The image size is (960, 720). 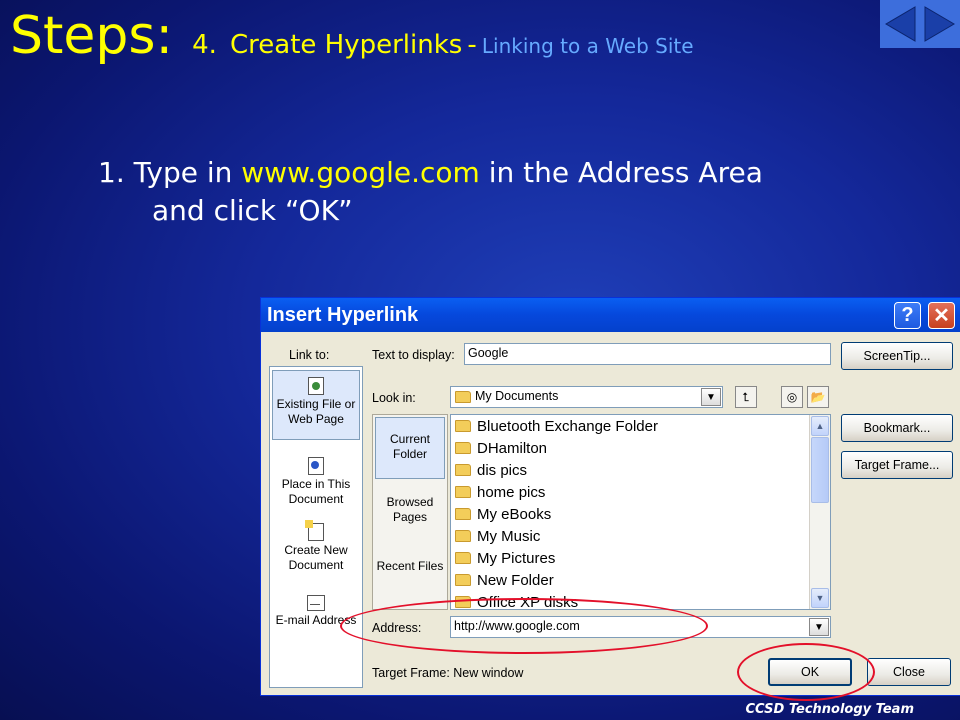 What do you see at coordinates (647, 354) in the screenshot?
I see `text-to-display-input: Google` at bounding box center [647, 354].